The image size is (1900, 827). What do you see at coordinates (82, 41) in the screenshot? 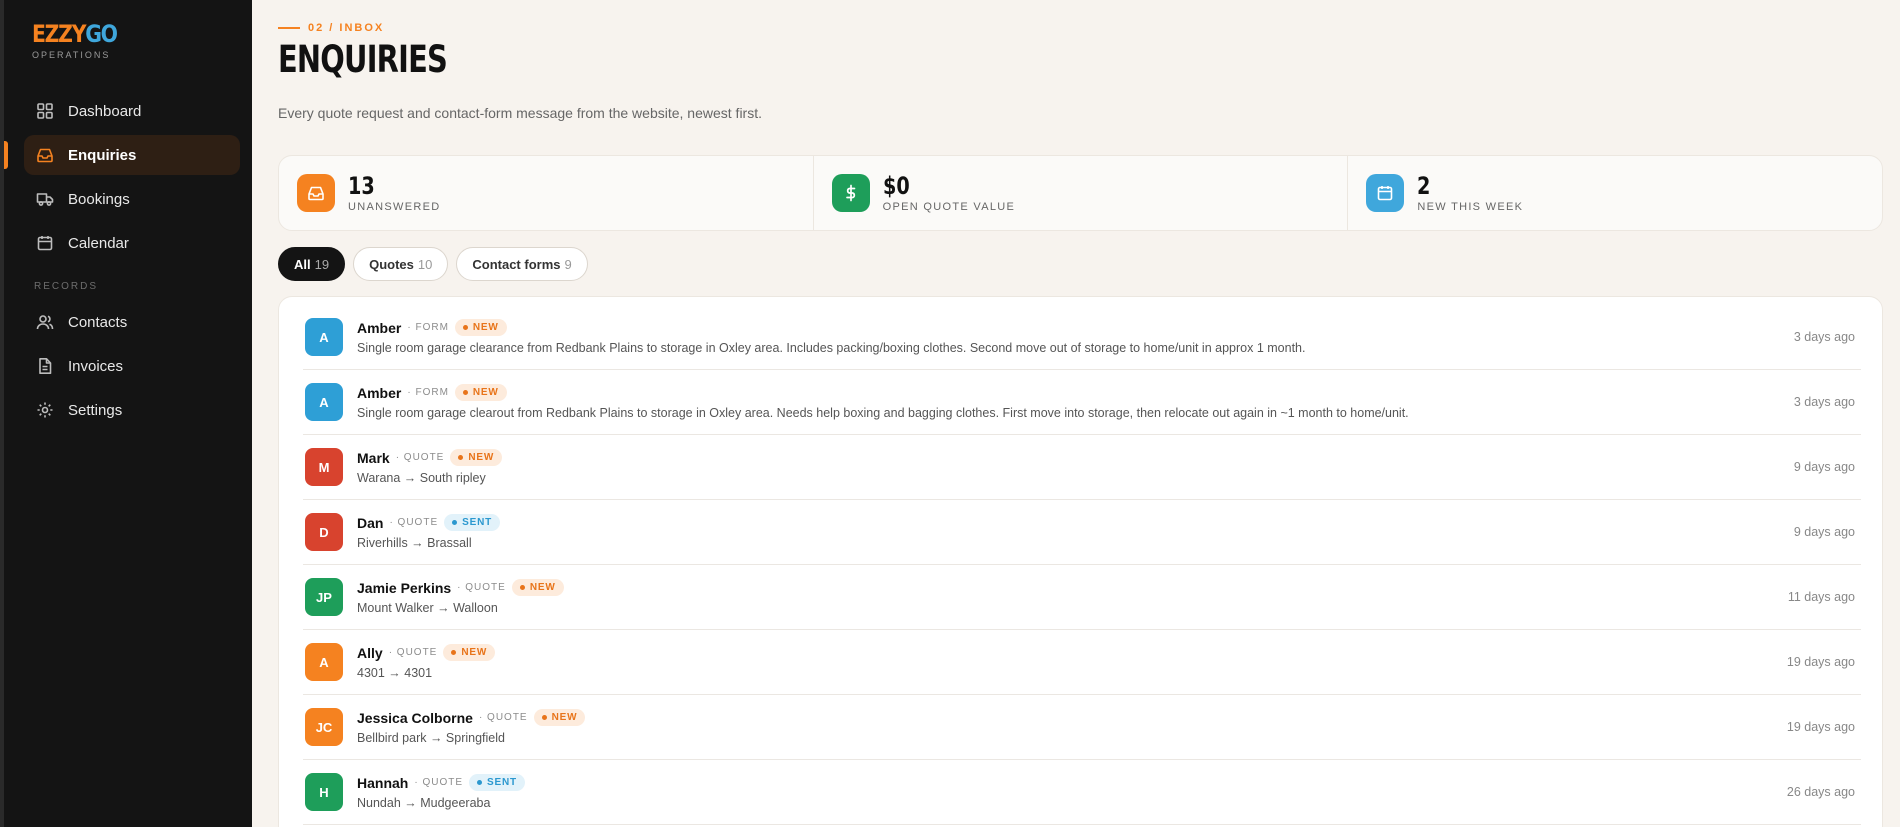
I see `brand: EZZYGO OPERATIONS` at bounding box center [82, 41].